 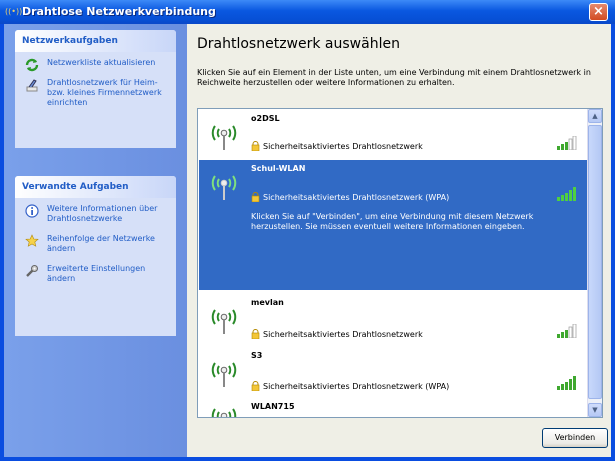 I want to click on window-title: Drahtlose Netzwerkverbindung, so click(x=119, y=11).